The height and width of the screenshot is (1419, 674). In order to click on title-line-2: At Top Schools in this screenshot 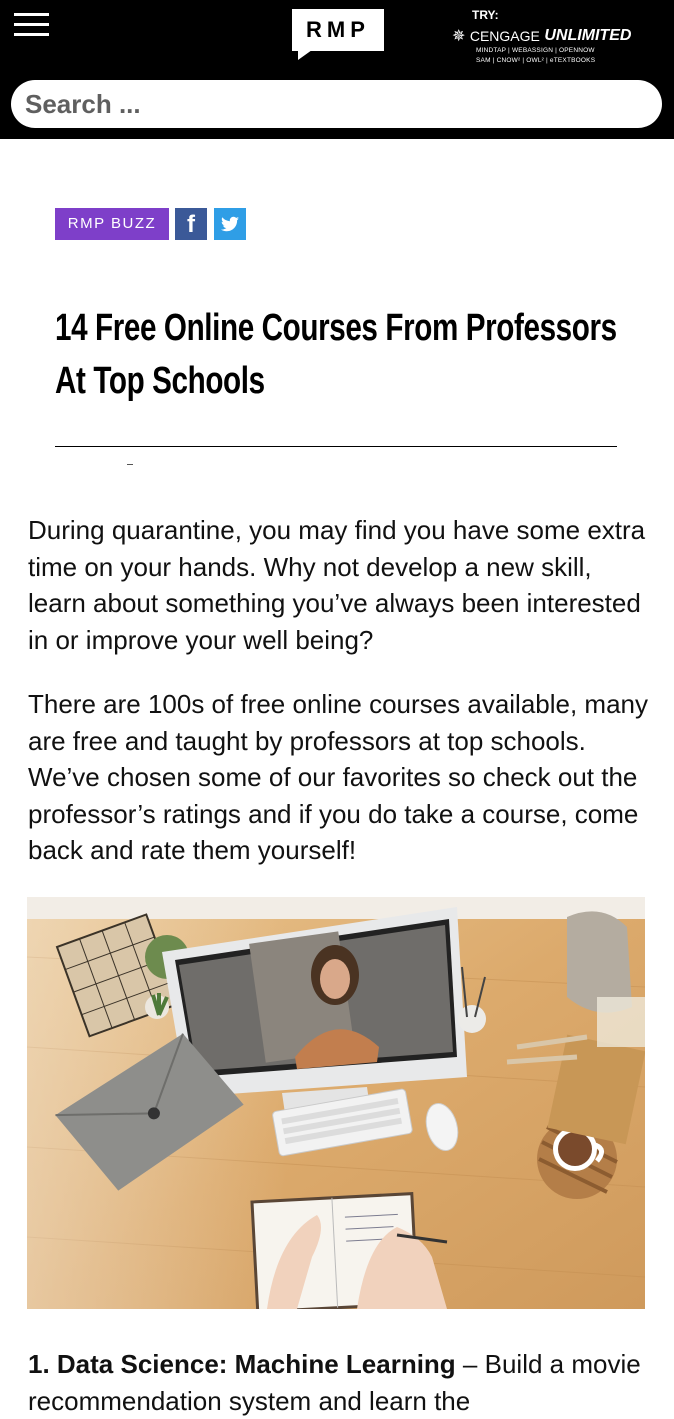, I will do `click(160, 381)`.